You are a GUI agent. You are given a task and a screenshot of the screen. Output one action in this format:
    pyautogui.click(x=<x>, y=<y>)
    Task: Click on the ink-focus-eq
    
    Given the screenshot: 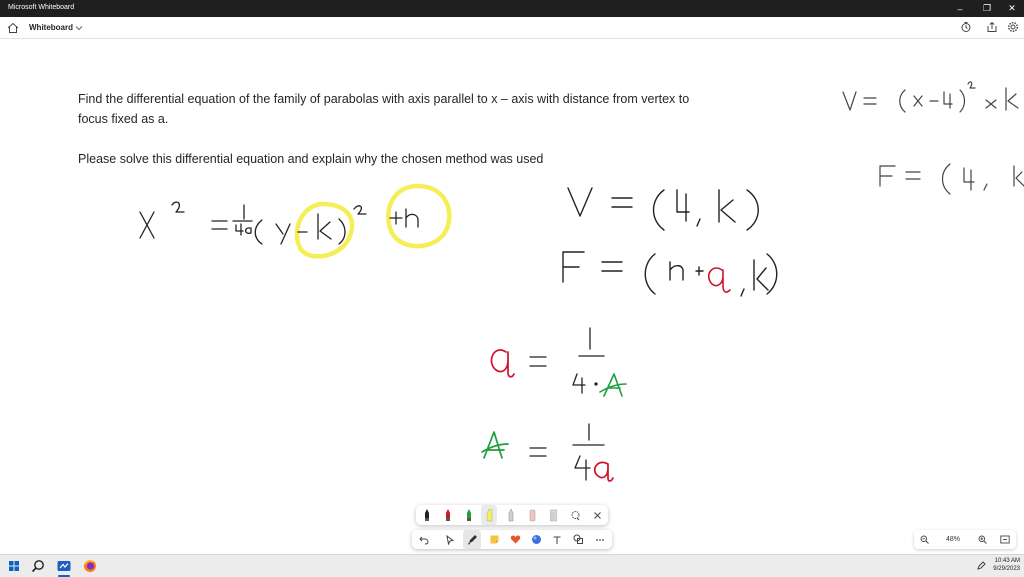 What is the action you would take?
    pyautogui.click(x=670, y=274)
    